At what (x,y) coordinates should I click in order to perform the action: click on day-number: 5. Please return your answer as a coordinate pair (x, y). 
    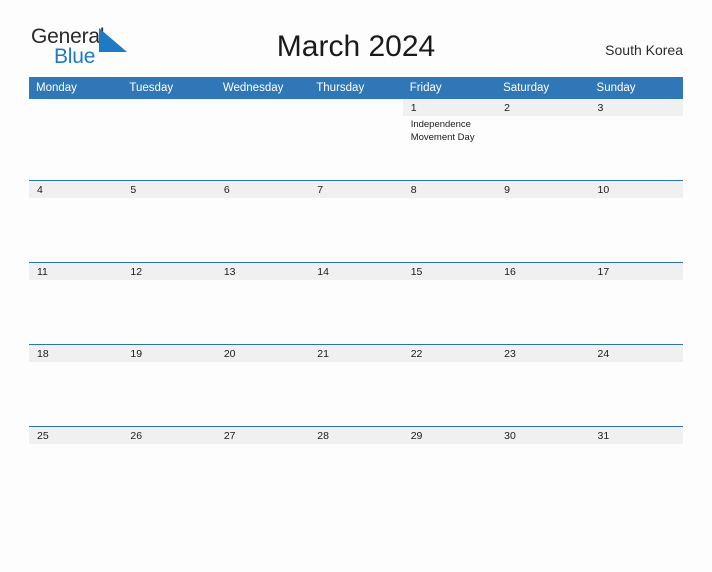
    Looking at the image, I should click on (133, 189).